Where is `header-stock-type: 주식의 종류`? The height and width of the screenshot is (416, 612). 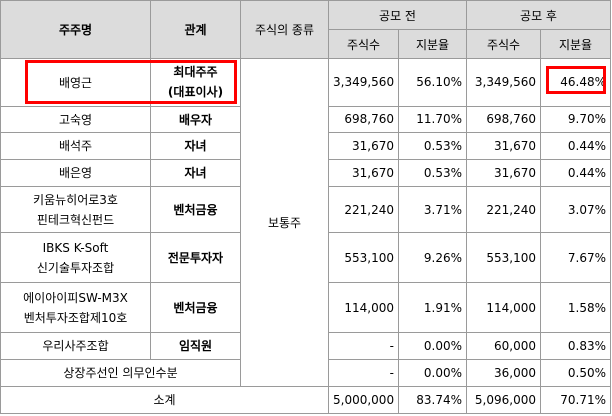
header-stock-type: 주식의 종류 is located at coordinates (284, 30).